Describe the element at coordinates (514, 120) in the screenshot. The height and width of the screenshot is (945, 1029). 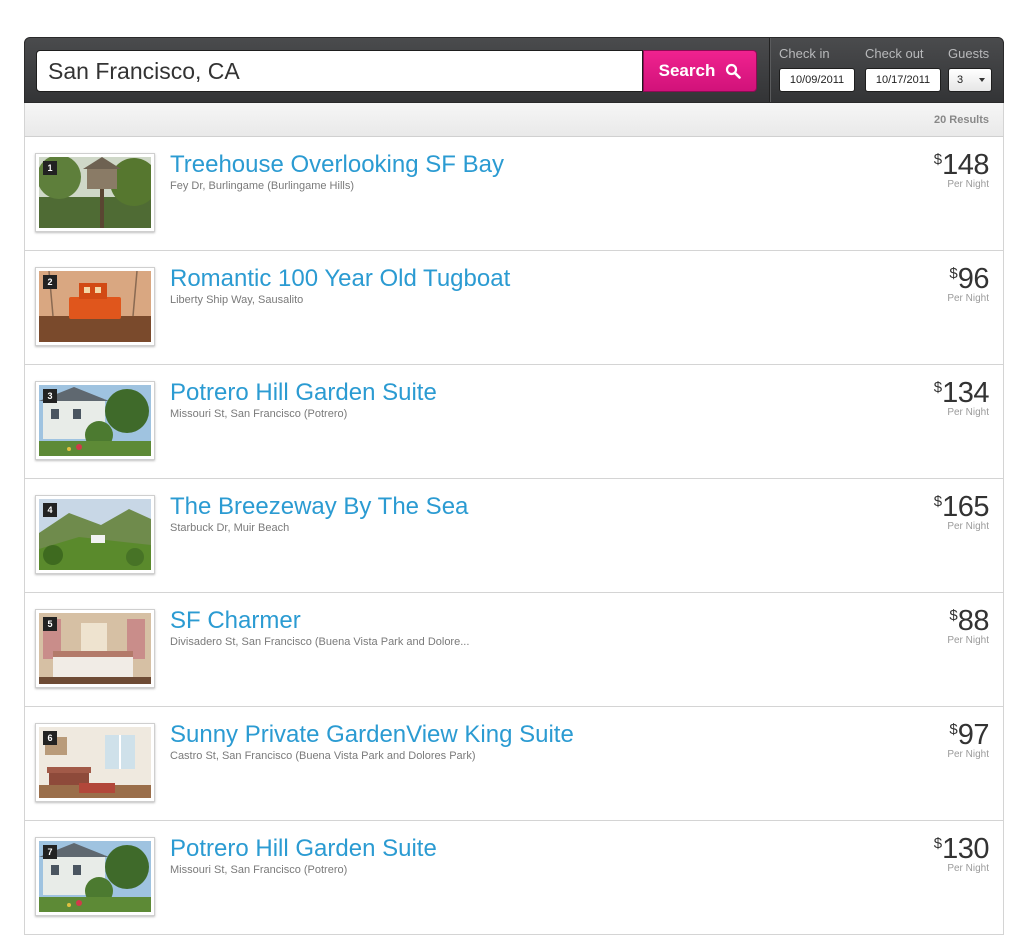
I see `results-count-bar: 20 Results` at that location.